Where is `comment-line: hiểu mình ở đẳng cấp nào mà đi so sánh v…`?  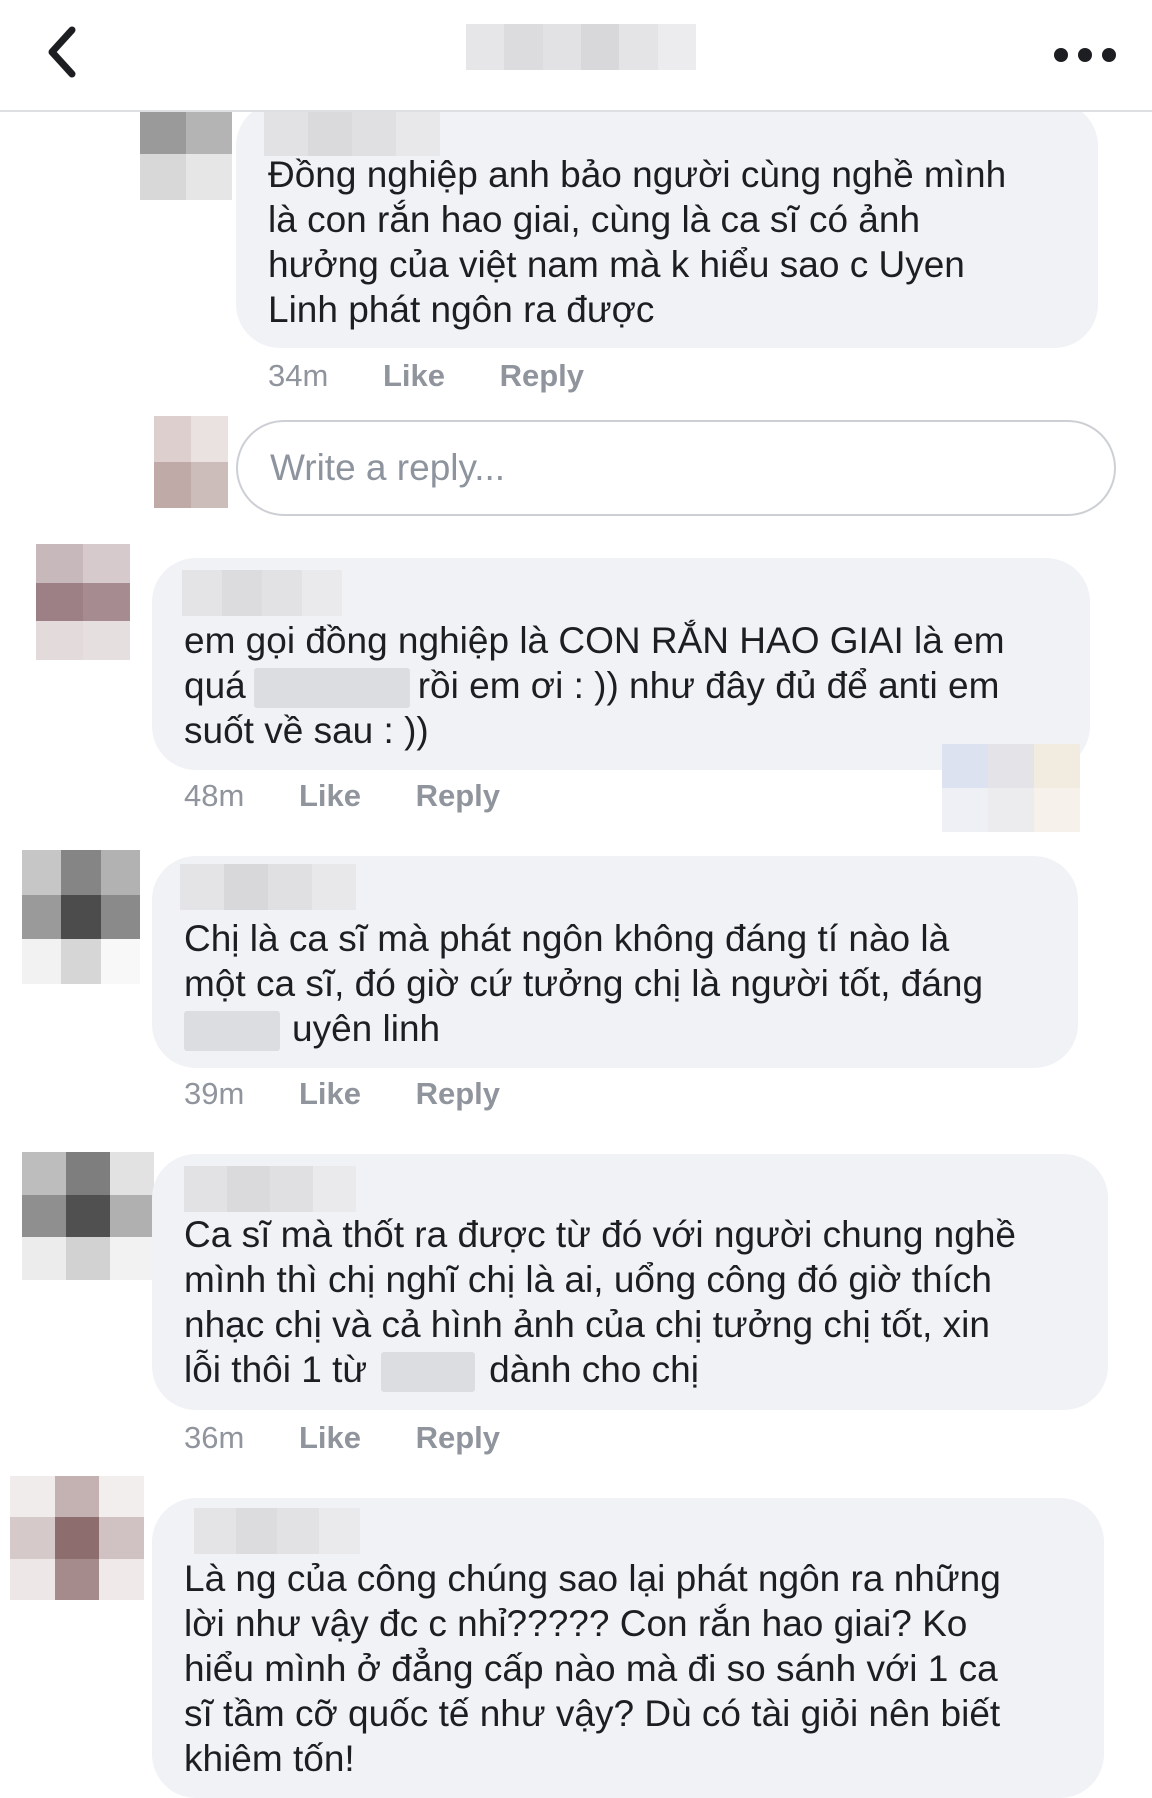
comment-line: hiểu mình ở đẳng cấp nào mà đi so sánh v… is located at coordinates (591, 1668).